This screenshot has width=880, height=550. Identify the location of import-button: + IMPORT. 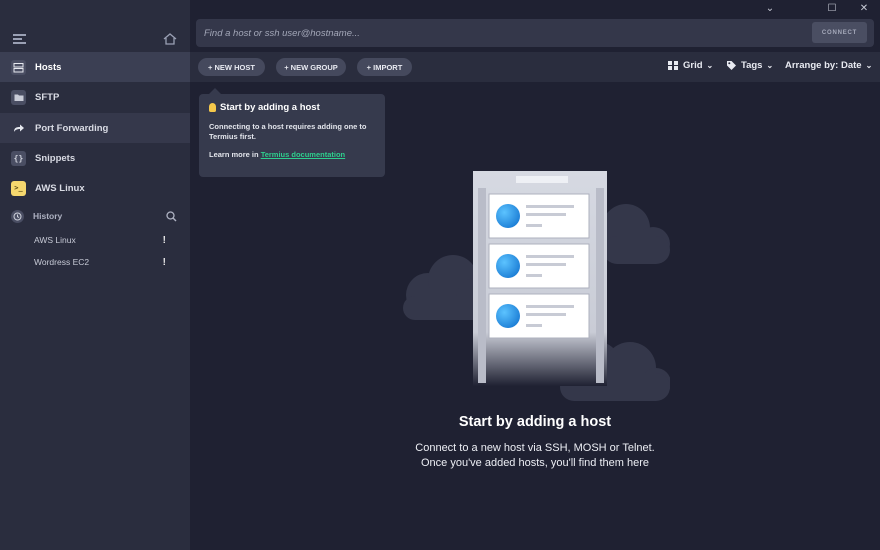
(384, 67).